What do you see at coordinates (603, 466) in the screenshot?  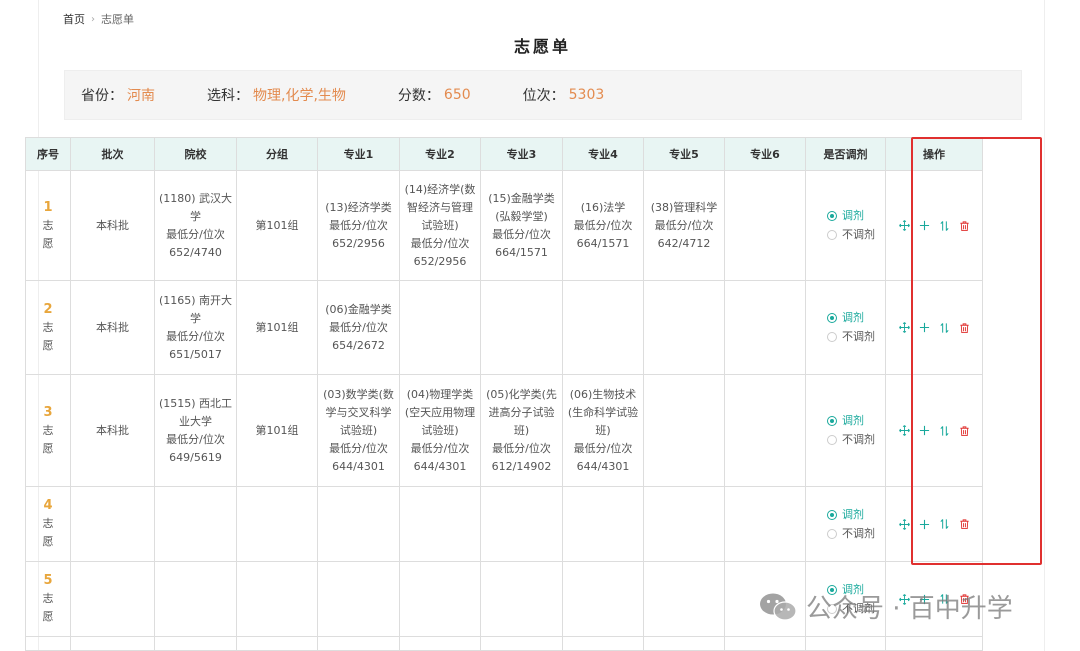 I see `major-cell-line: 644/4301` at bounding box center [603, 466].